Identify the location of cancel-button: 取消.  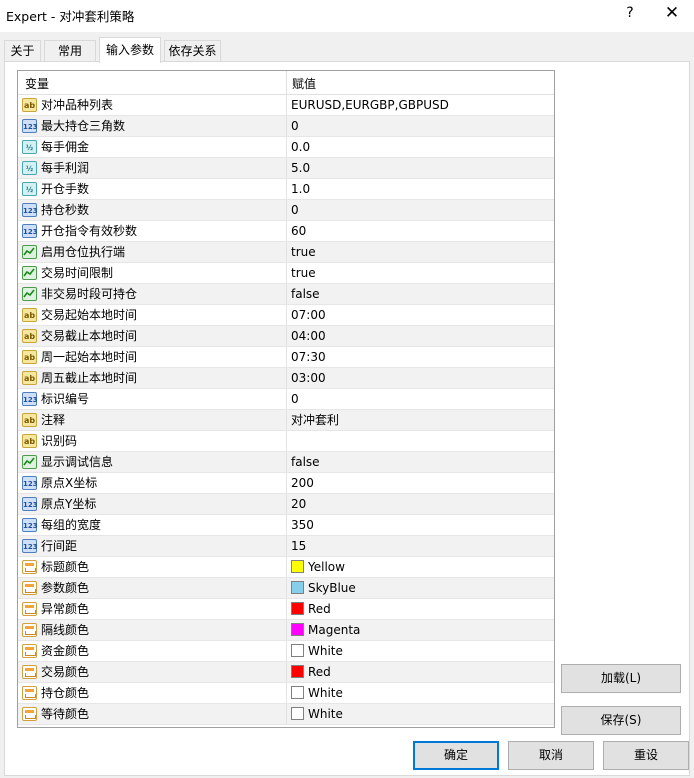
(551, 755).